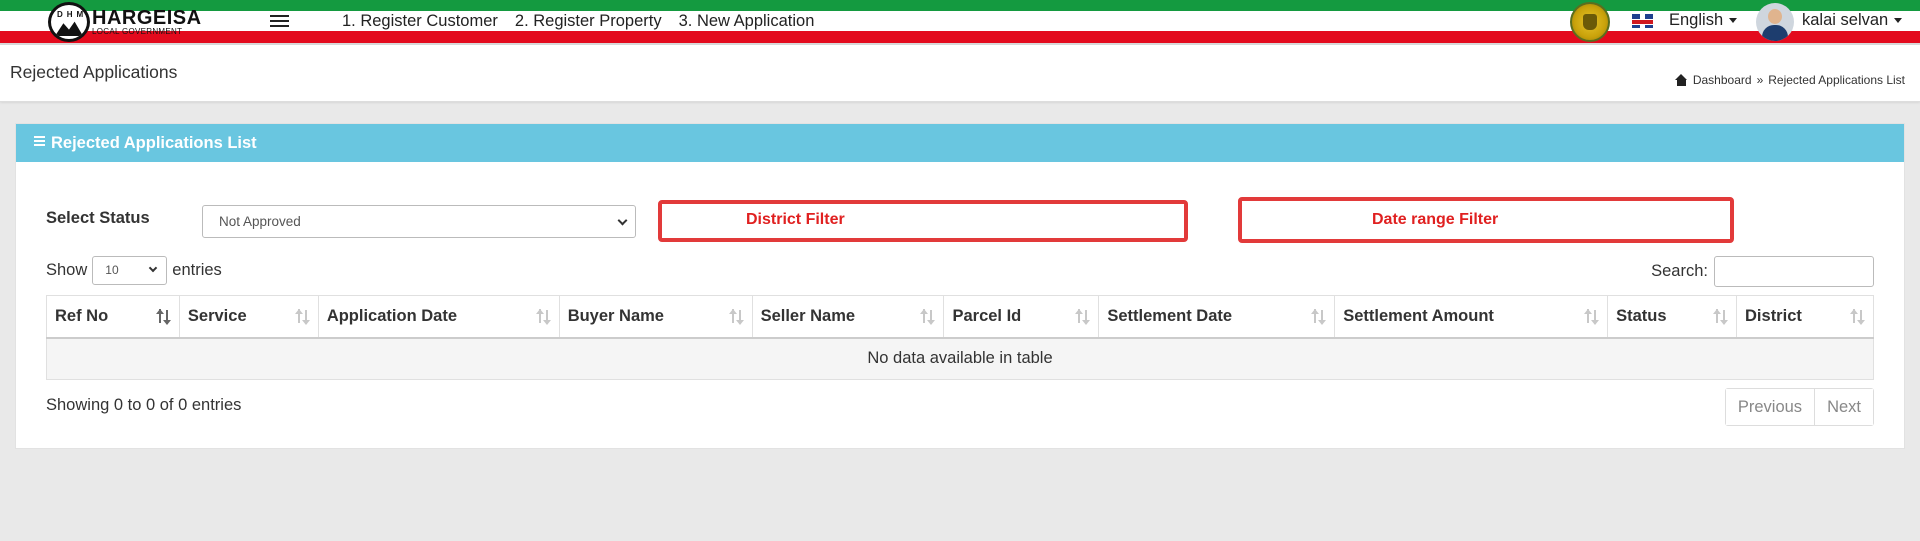 Image resolution: width=1920 pixels, height=541 pixels. I want to click on table-search: Search:, so click(1762, 271).